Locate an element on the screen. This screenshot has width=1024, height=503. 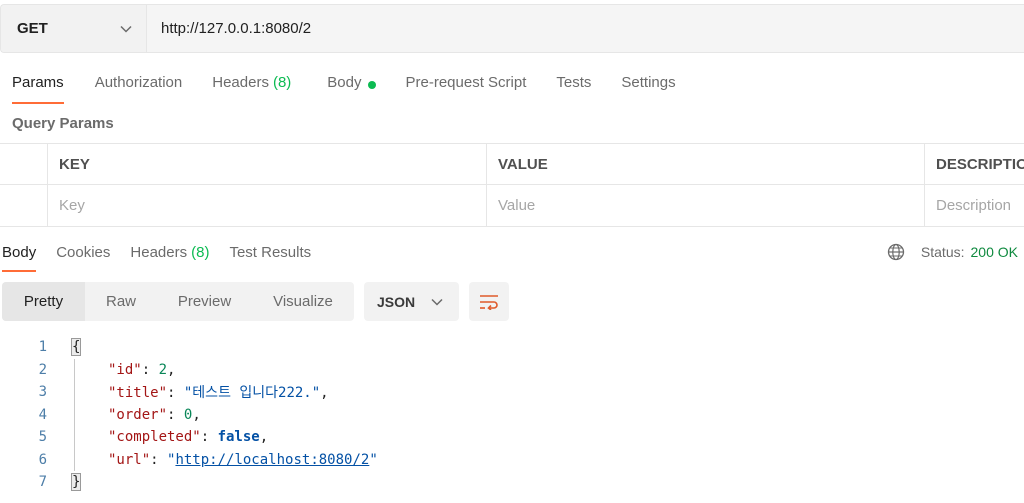
tab-cookies: Cookies is located at coordinates (83, 257).